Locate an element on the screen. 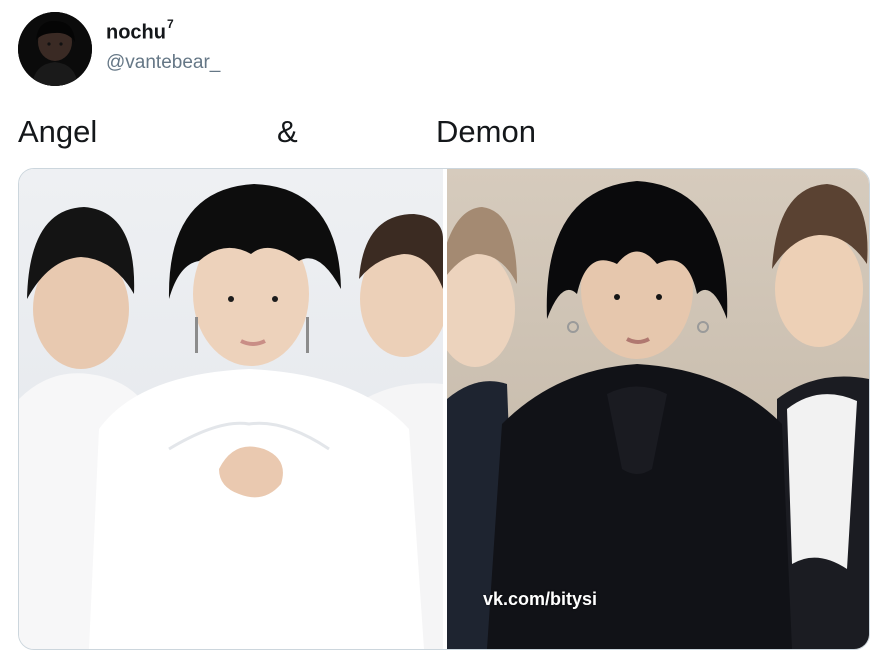 This screenshot has height=658, width=888. tweet-text-demon: Demon is located at coordinates (486, 131).